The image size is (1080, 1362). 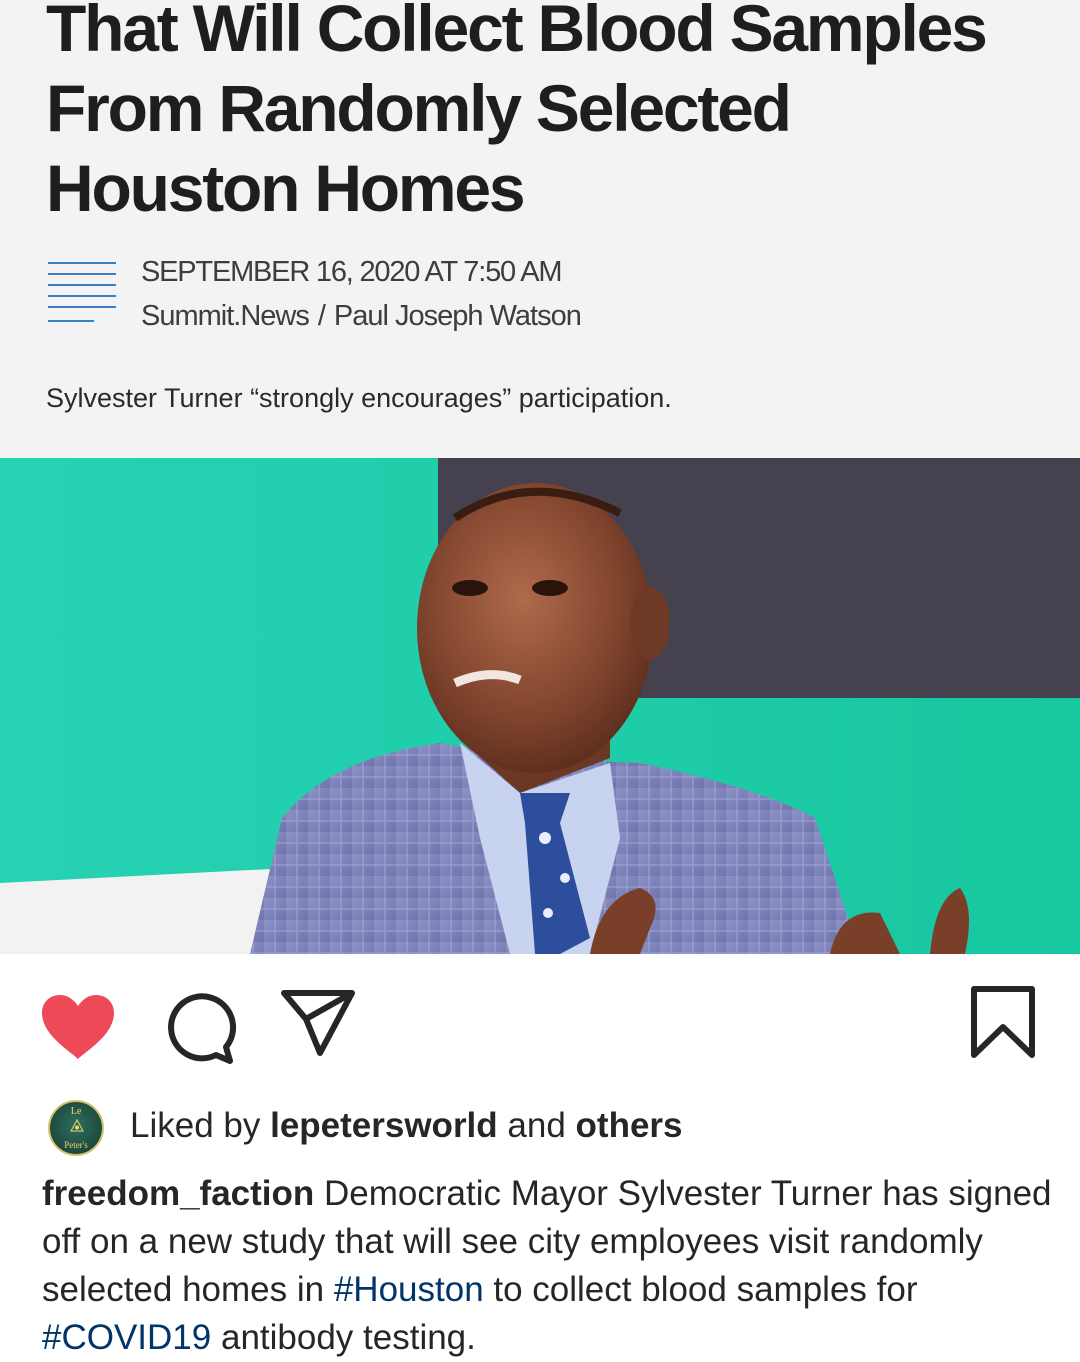 I want to click on article-byline: Summit.News / Paul Joseph Watson, so click(x=361, y=316).